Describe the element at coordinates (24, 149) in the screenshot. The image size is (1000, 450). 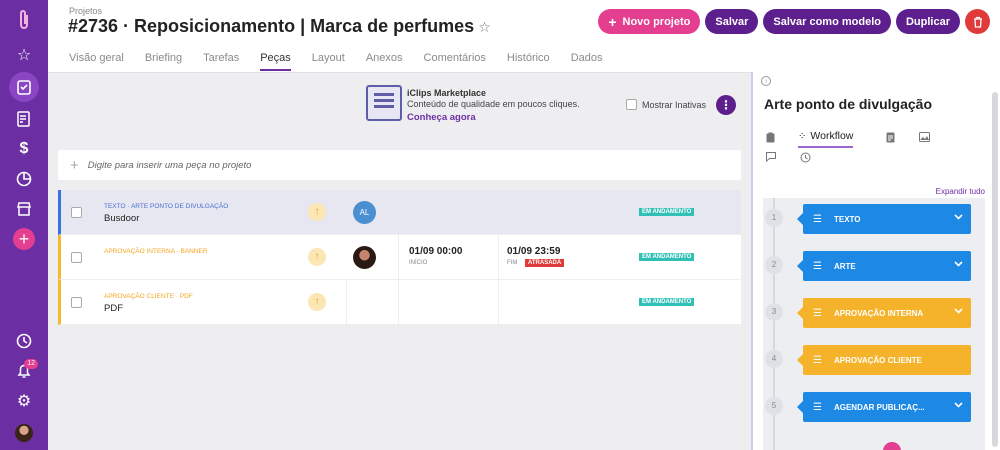
I see `dollar-icon: $` at that location.